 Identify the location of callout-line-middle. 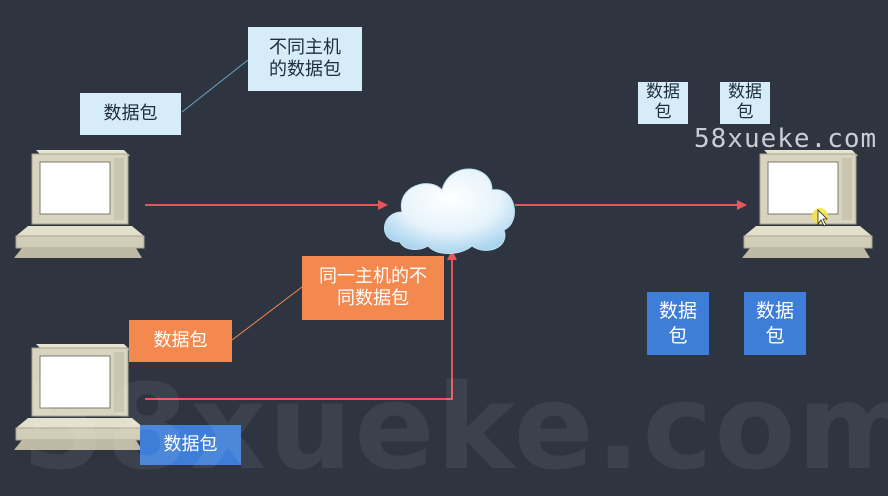
(267, 313).